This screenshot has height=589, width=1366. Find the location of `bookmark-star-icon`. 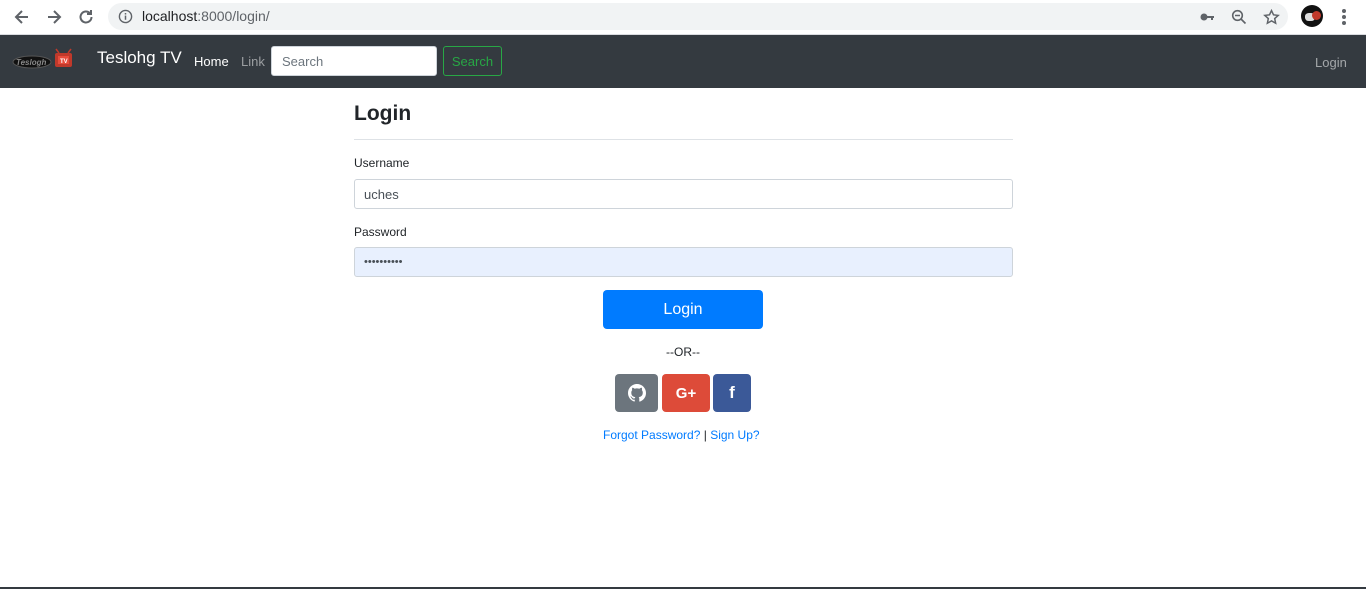

bookmark-star-icon is located at coordinates (1271, 17).